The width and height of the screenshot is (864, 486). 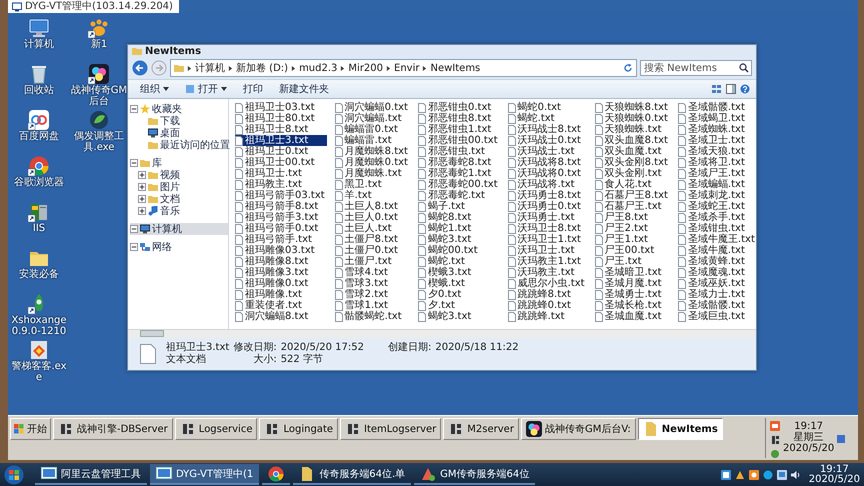 What do you see at coordinates (281, 305) in the screenshot?
I see `file-item: 重装使者.txt` at bounding box center [281, 305].